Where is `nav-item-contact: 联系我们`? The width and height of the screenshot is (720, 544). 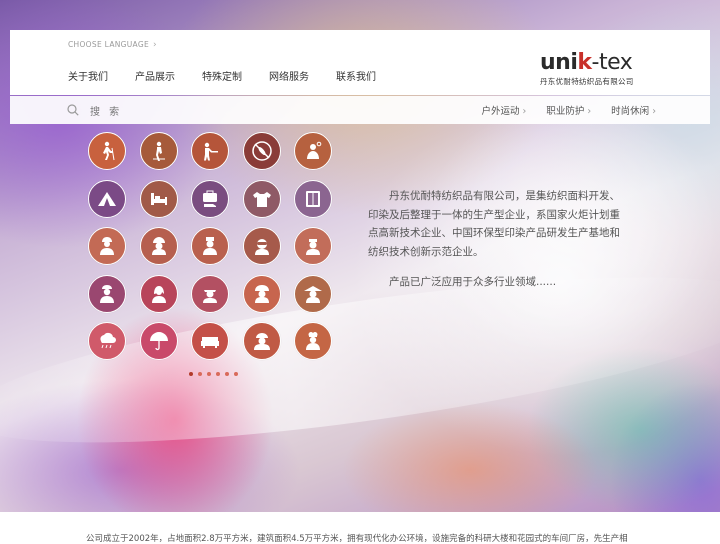
nav-item-contact: 联系我们 is located at coordinates (356, 75).